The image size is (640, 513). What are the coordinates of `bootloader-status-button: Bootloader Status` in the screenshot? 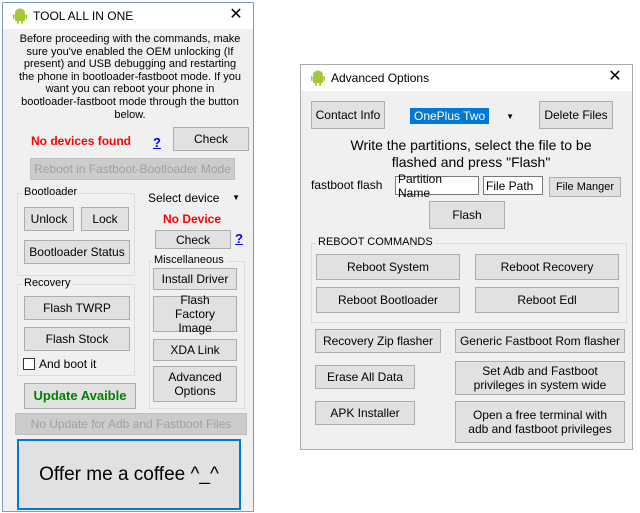 It's located at (77, 252).